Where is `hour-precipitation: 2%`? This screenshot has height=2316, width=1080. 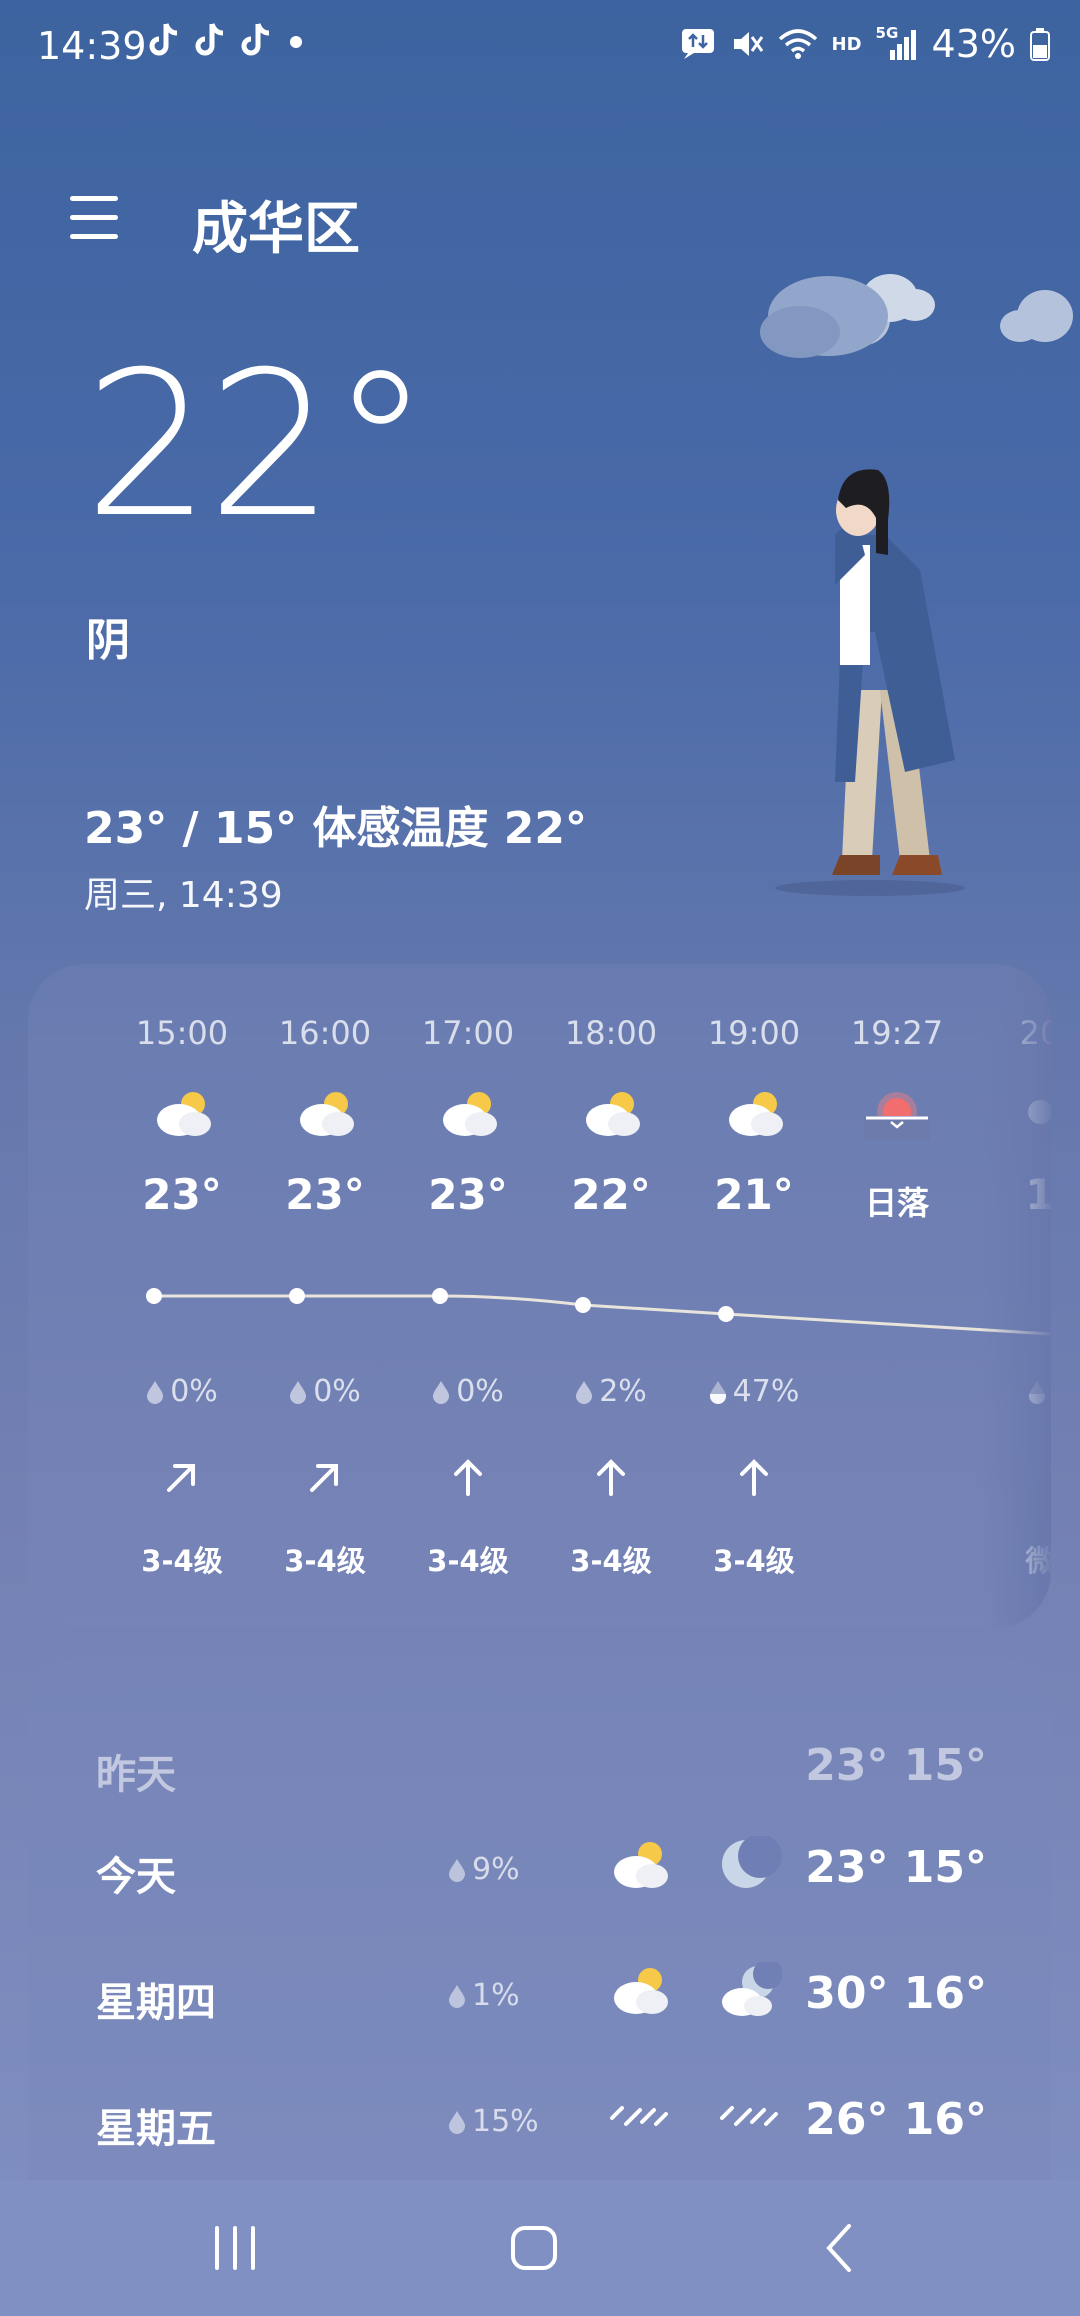 hour-precipitation: 2% is located at coordinates (611, 1391).